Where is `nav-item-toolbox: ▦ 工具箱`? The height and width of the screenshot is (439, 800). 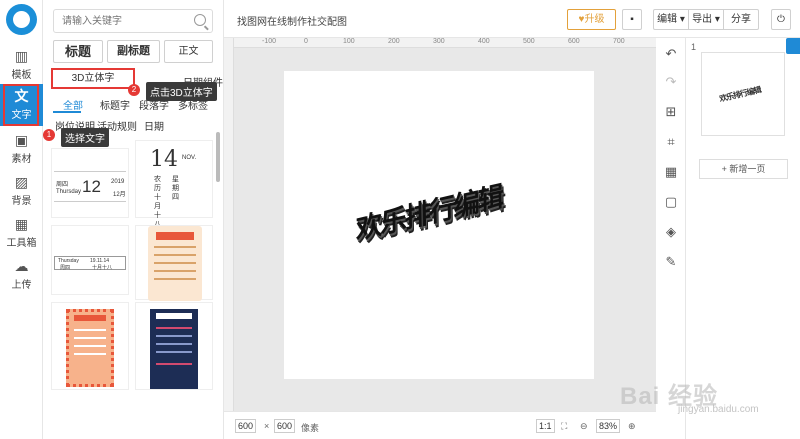
nav-item-toolbox: ▦ 工具箱 is located at coordinates (21, 233).